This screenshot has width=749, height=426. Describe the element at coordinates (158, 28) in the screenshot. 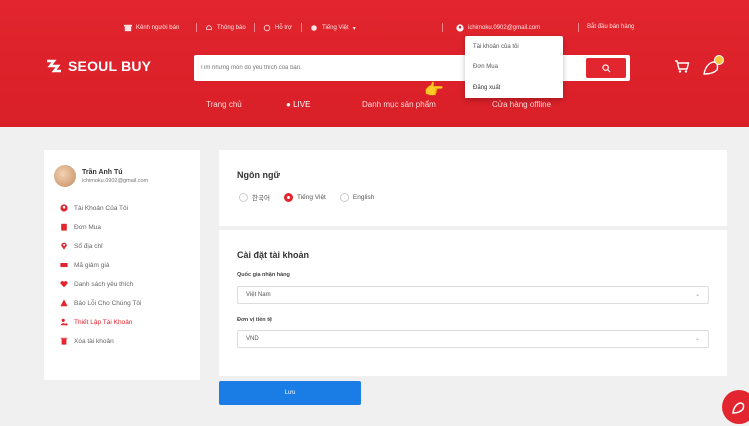

I see `seller-channel-label: Kênh người bán` at that location.